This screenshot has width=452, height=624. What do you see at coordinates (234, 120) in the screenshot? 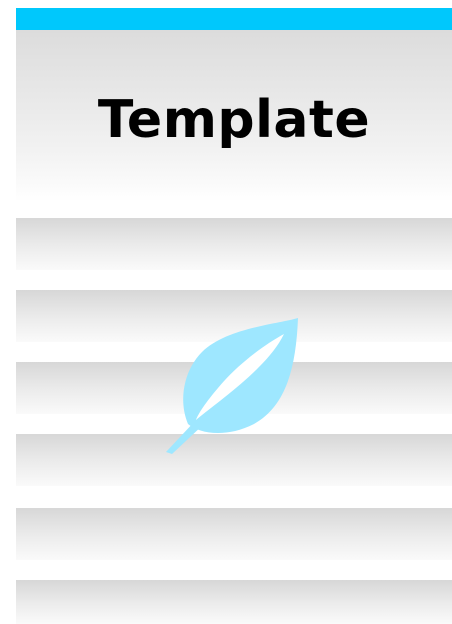
I see `page-title: Template` at bounding box center [234, 120].